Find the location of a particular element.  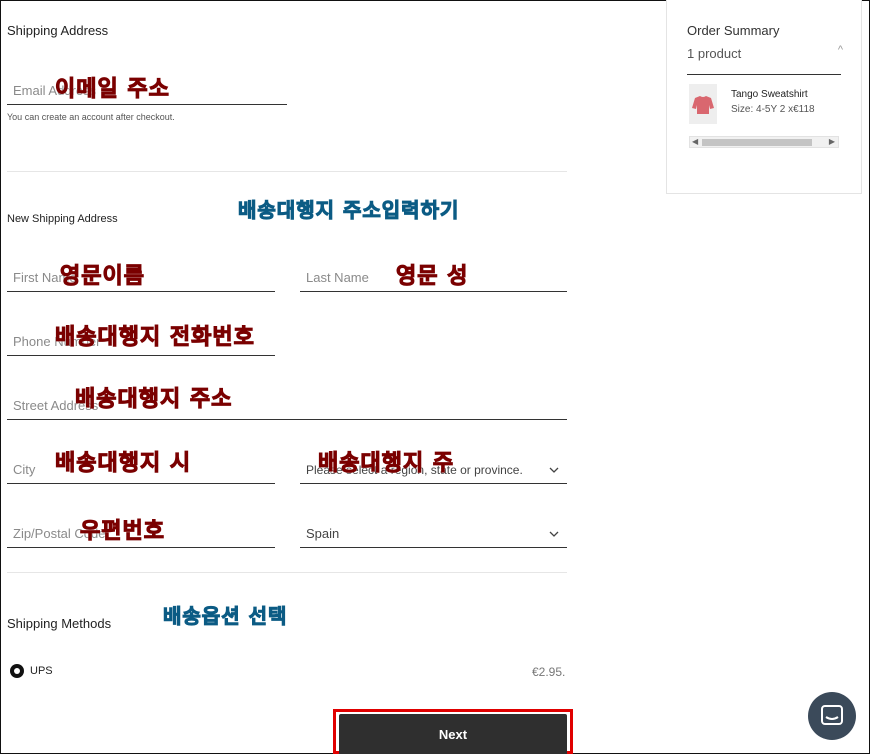

ups-label: UPS is located at coordinates (41, 671).